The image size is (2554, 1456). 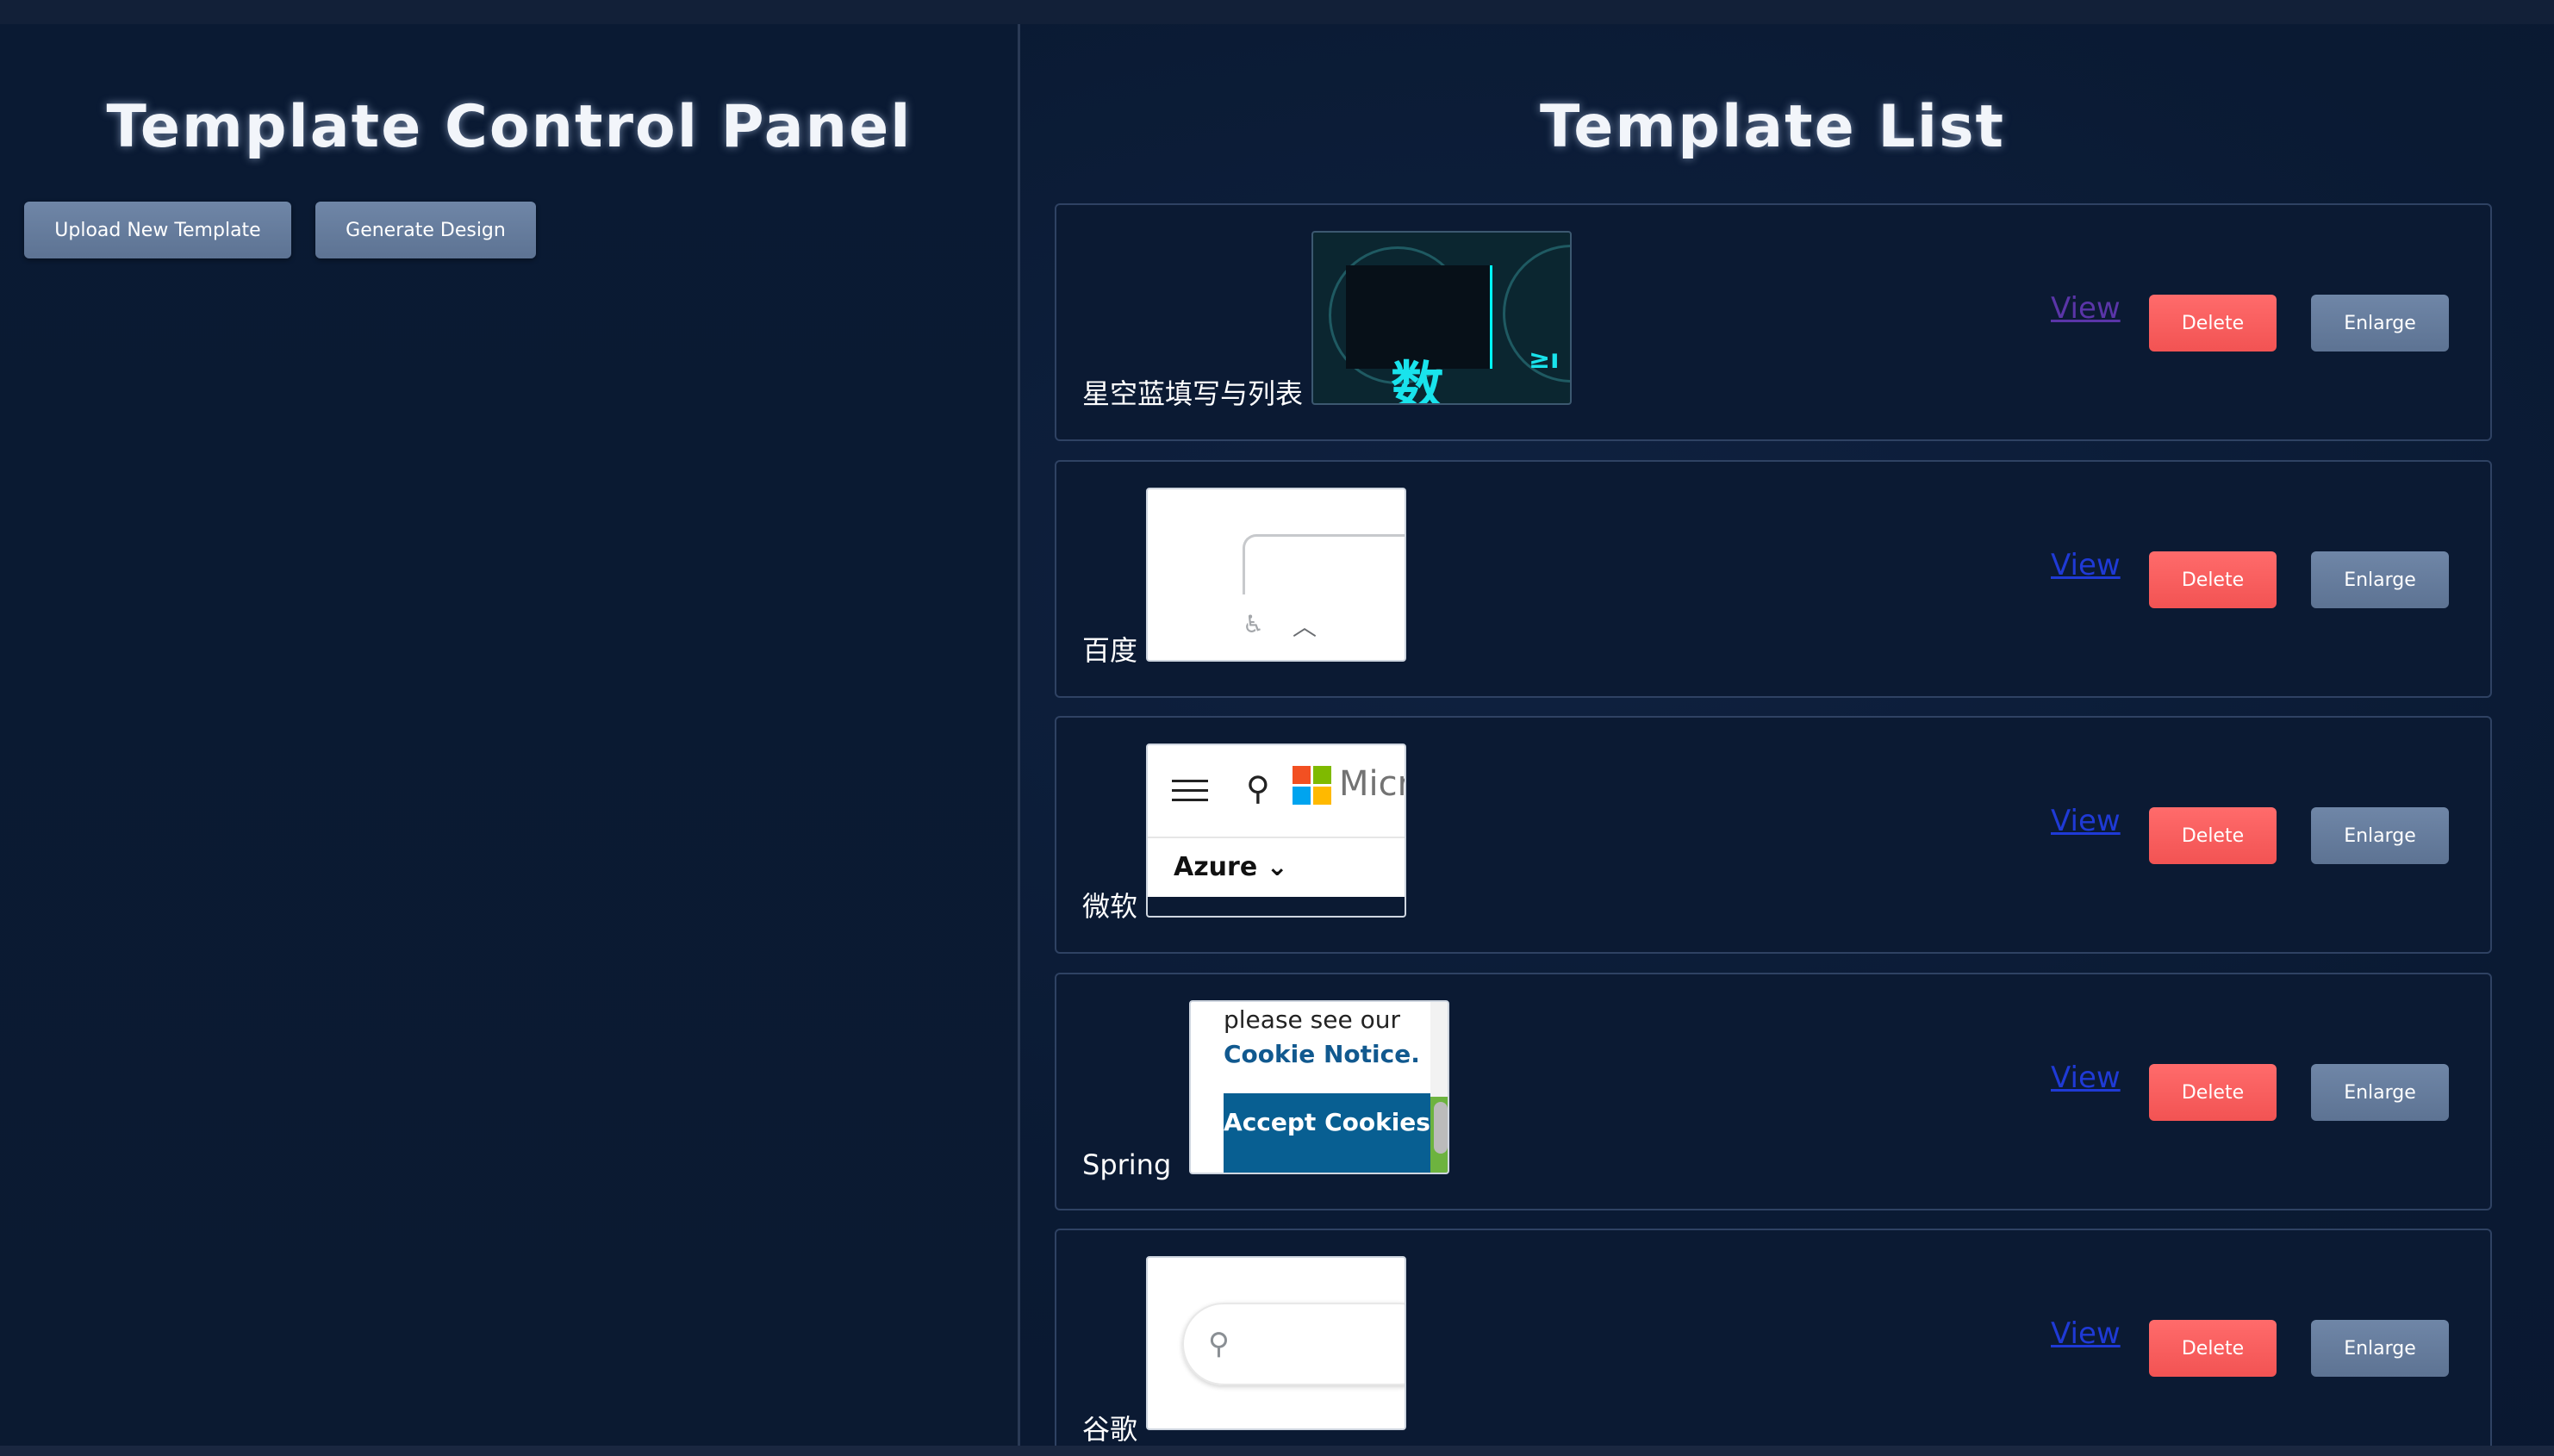 I want to click on template-thumbnail: ♿ ︿, so click(x=1276, y=575).